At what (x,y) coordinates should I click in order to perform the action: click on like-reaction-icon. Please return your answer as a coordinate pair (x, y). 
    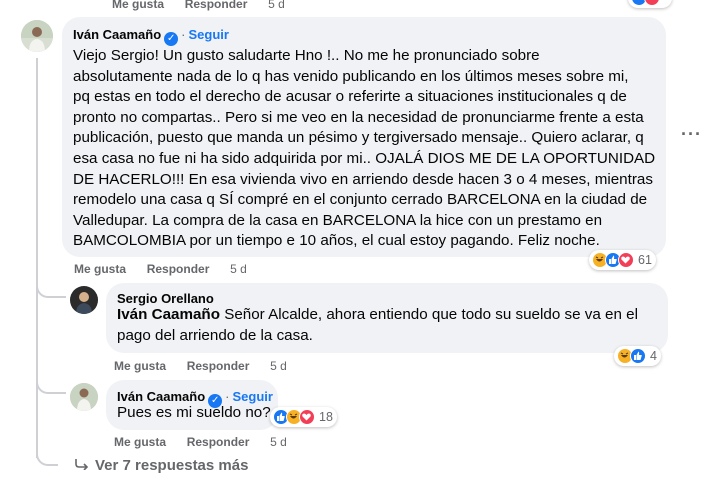
    Looking at the image, I should click on (638, 356).